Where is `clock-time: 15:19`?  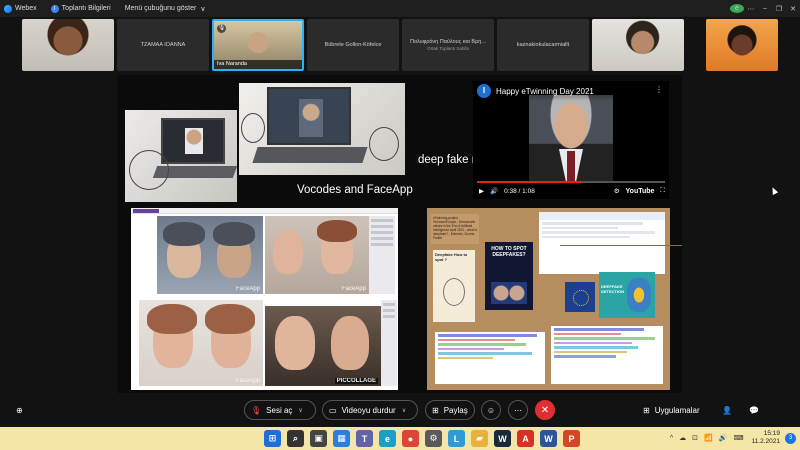 clock-time: 15:19 is located at coordinates (771, 433).